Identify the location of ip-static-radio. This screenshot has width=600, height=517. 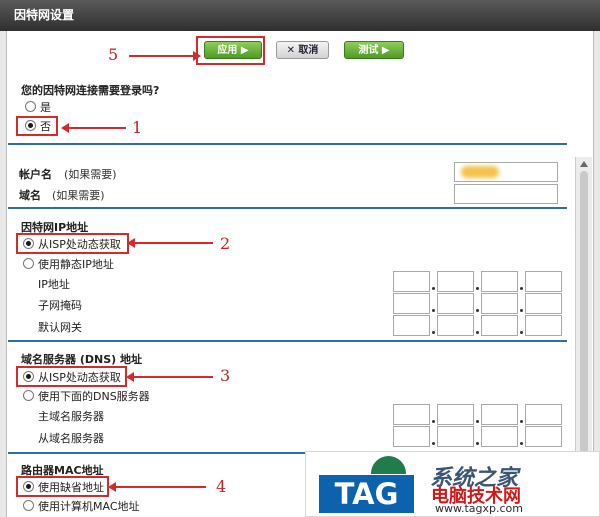
(28, 263).